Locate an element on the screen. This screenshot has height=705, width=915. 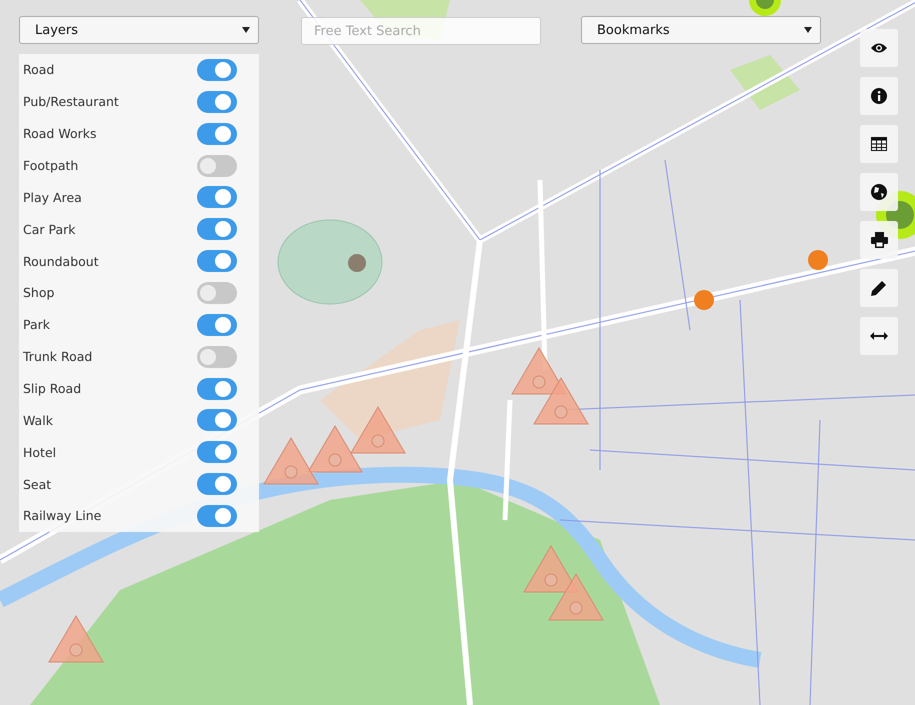
layer-label: Road Works is located at coordinates (60, 134).